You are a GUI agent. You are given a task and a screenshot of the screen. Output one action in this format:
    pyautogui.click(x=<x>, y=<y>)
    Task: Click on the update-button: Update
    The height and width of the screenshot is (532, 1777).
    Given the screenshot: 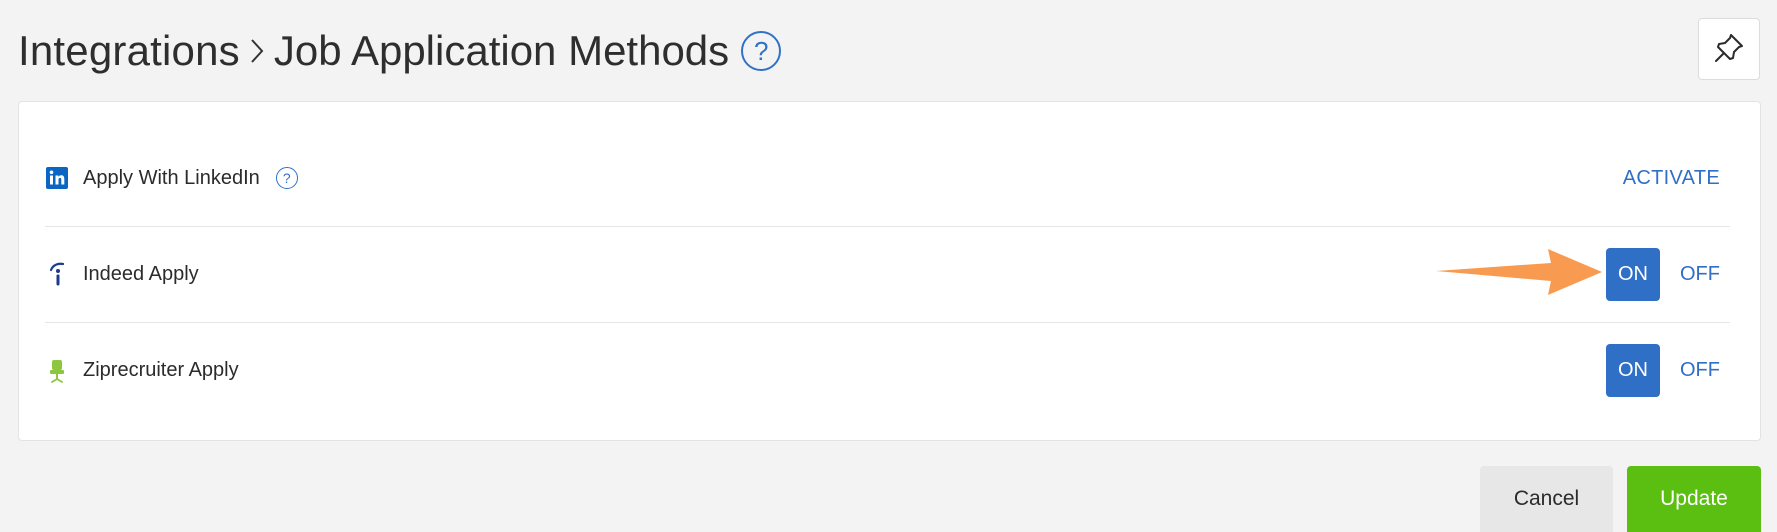 What is the action you would take?
    pyautogui.click(x=1694, y=499)
    